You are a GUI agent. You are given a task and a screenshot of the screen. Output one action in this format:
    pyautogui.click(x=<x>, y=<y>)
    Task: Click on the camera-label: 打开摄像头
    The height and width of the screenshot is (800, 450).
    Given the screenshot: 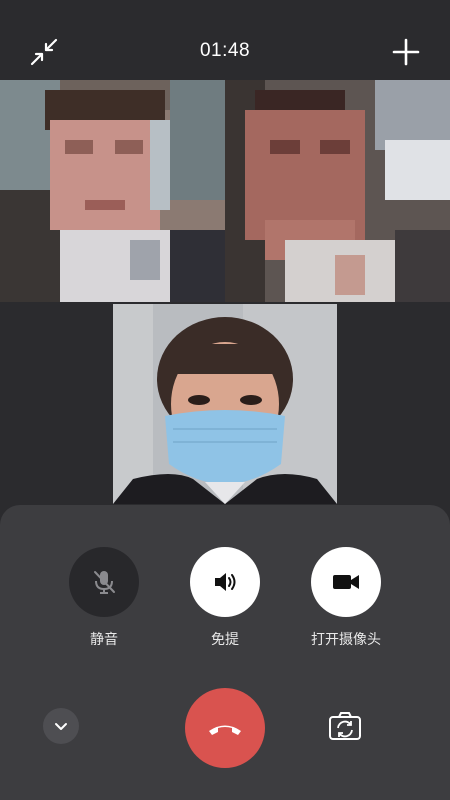 What is the action you would take?
    pyautogui.click(x=346, y=639)
    